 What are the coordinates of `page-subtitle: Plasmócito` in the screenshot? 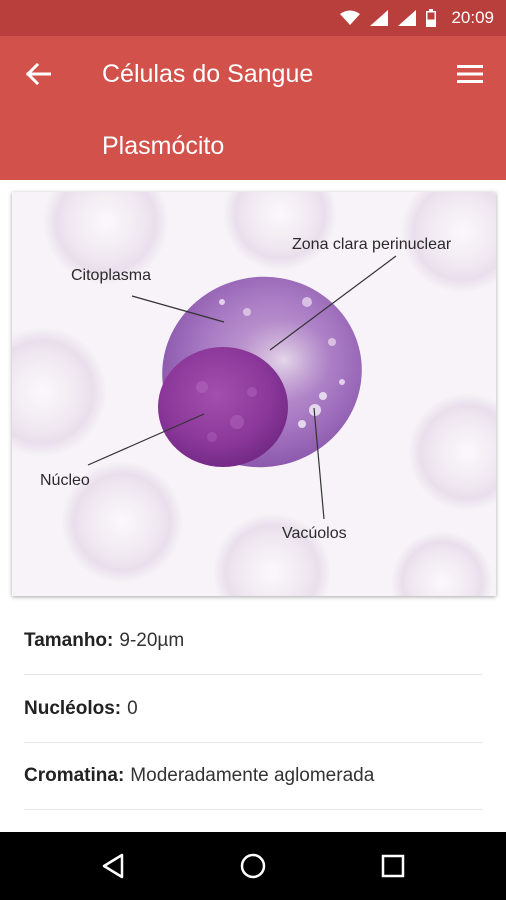 It's located at (163, 146).